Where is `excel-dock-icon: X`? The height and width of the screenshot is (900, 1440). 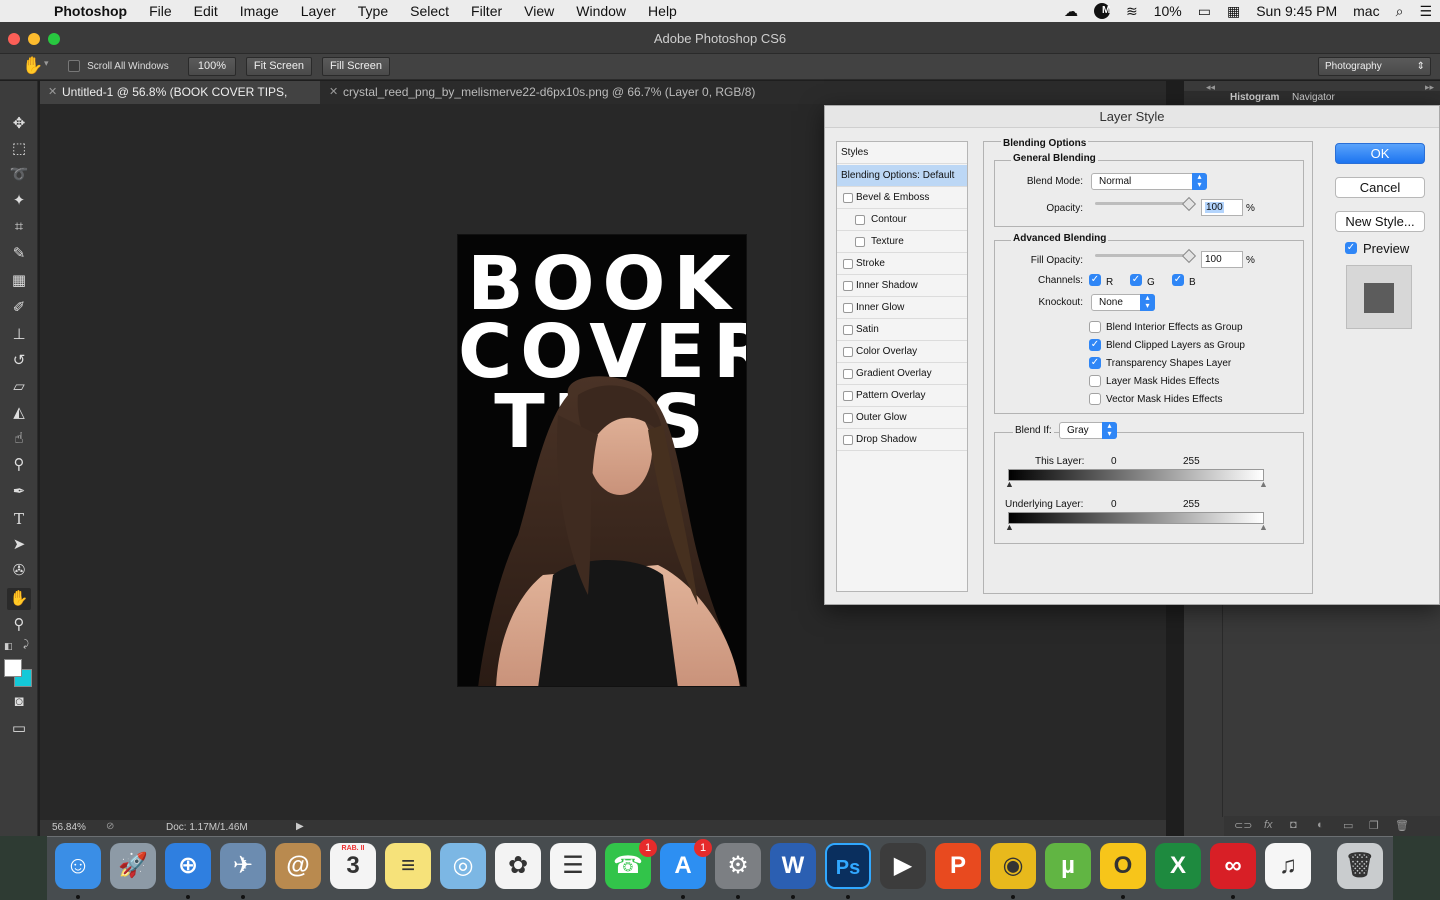 excel-dock-icon: X is located at coordinates (1178, 866).